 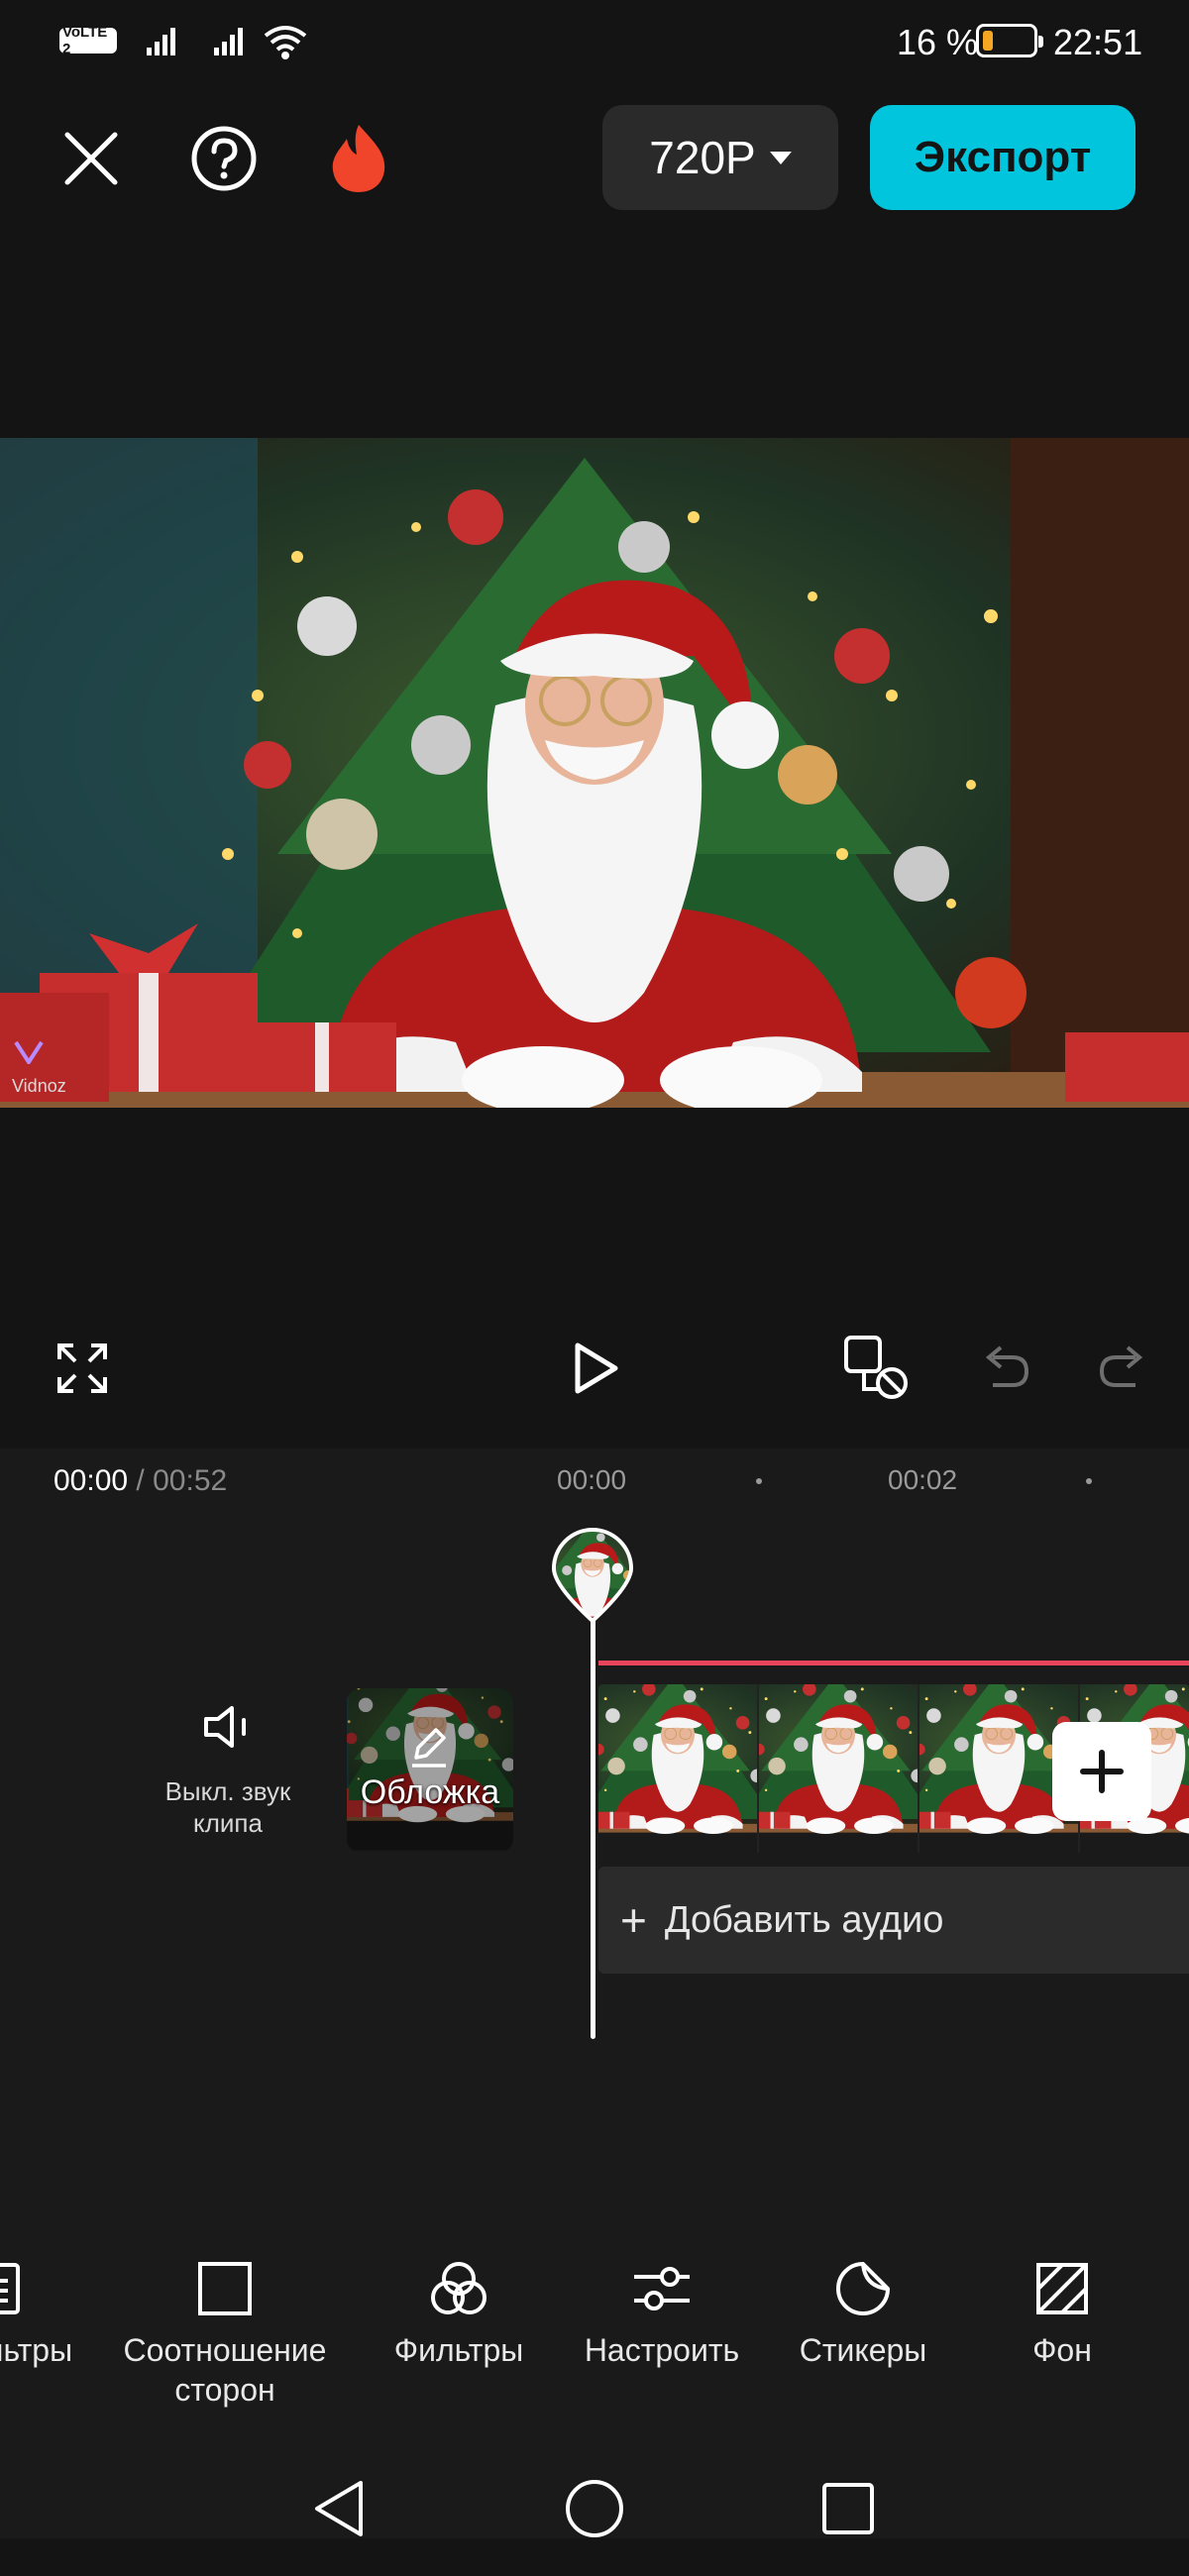 I want to click on close-icon, so click(x=91, y=158).